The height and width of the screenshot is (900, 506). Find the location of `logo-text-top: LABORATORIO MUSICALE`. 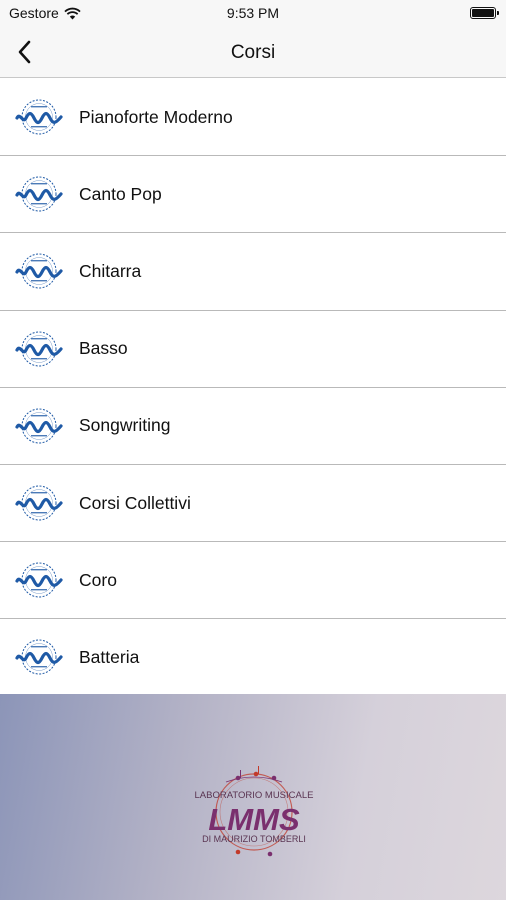

logo-text-top: LABORATORIO MUSICALE is located at coordinates (254, 795).